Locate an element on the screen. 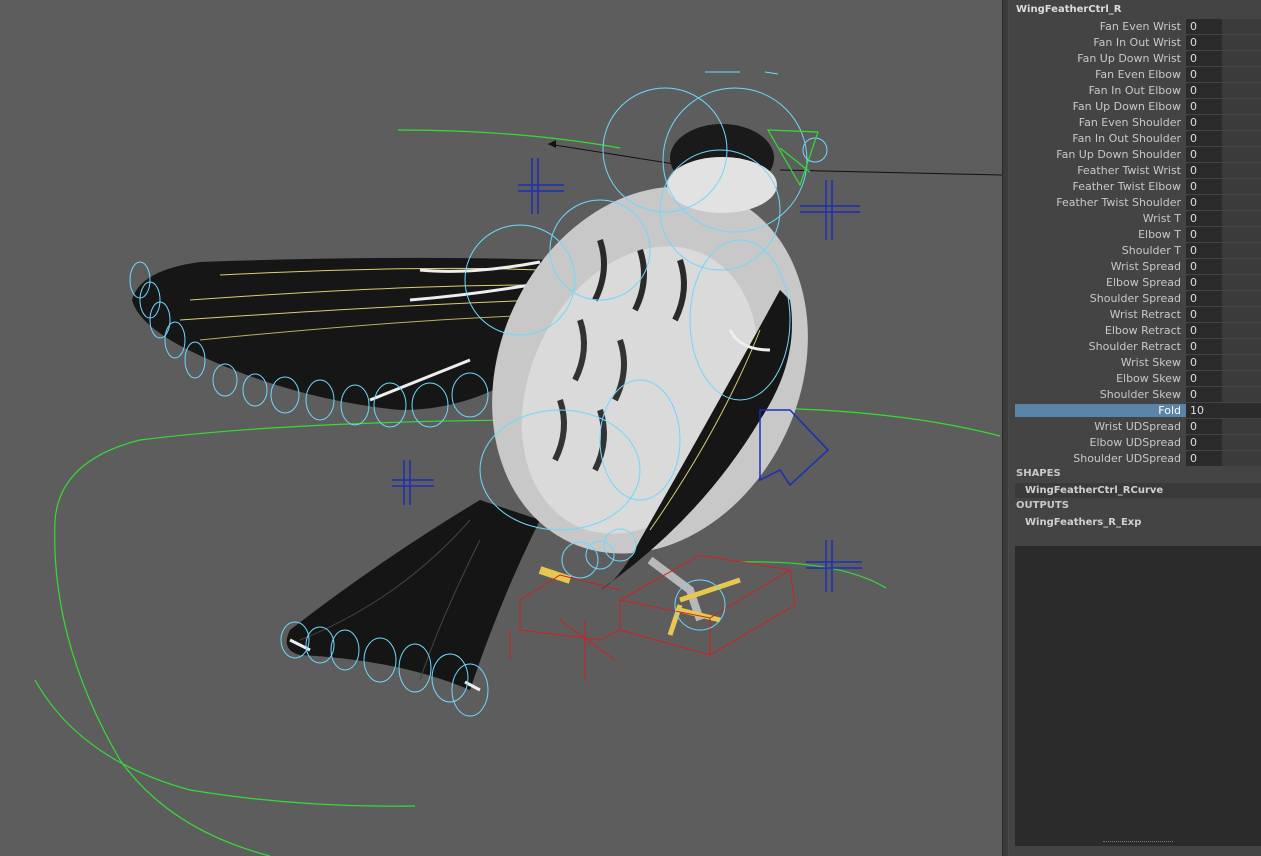 The image size is (1261, 856). attribute-label: Shoulder Spread is located at coordinates (1100, 298).